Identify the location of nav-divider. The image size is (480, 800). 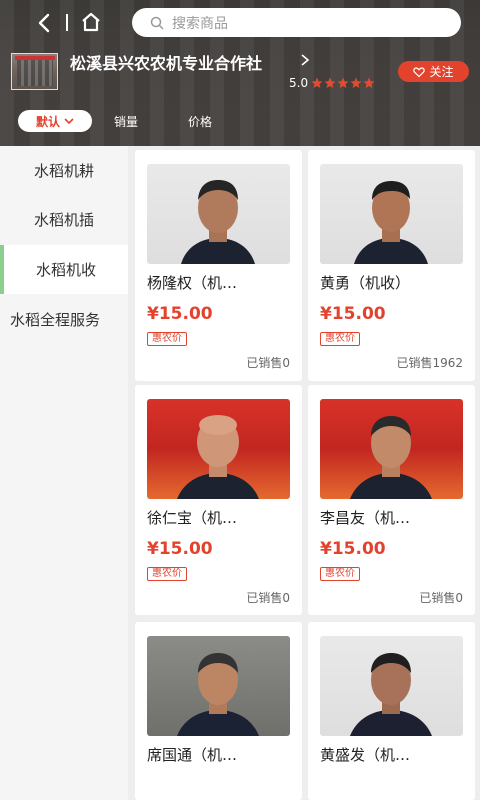
(67, 22).